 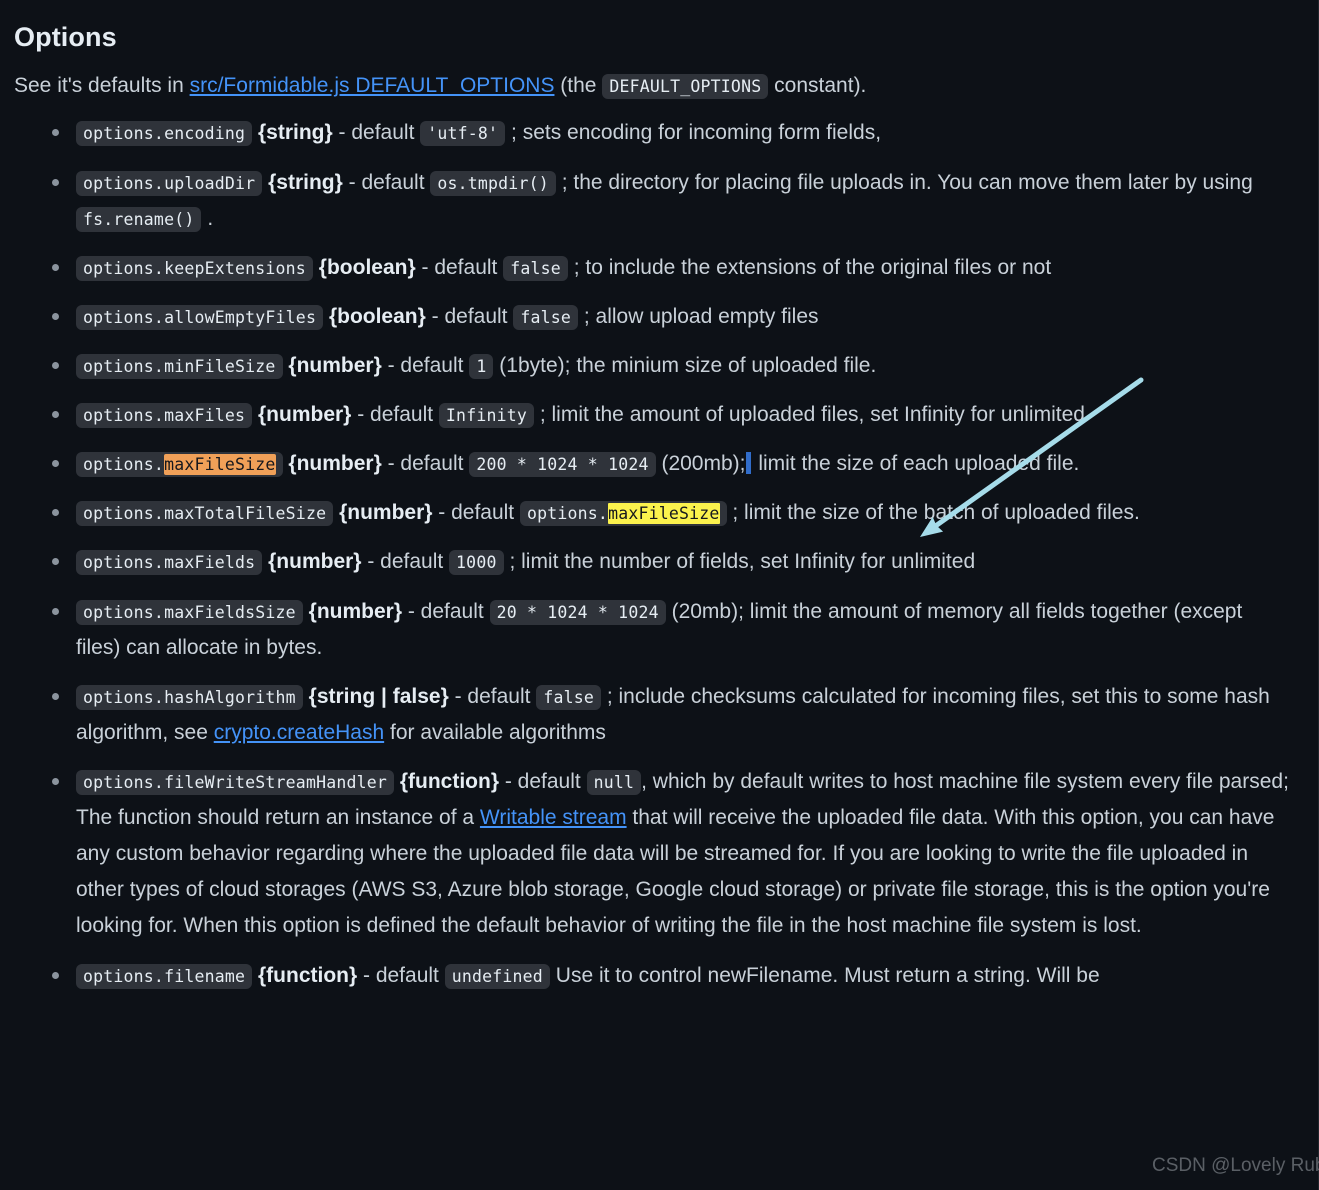 What do you see at coordinates (703, 464) in the screenshot?
I see `option-desc-pre-maxfilesize: (200mb);` at bounding box center [703, 464].